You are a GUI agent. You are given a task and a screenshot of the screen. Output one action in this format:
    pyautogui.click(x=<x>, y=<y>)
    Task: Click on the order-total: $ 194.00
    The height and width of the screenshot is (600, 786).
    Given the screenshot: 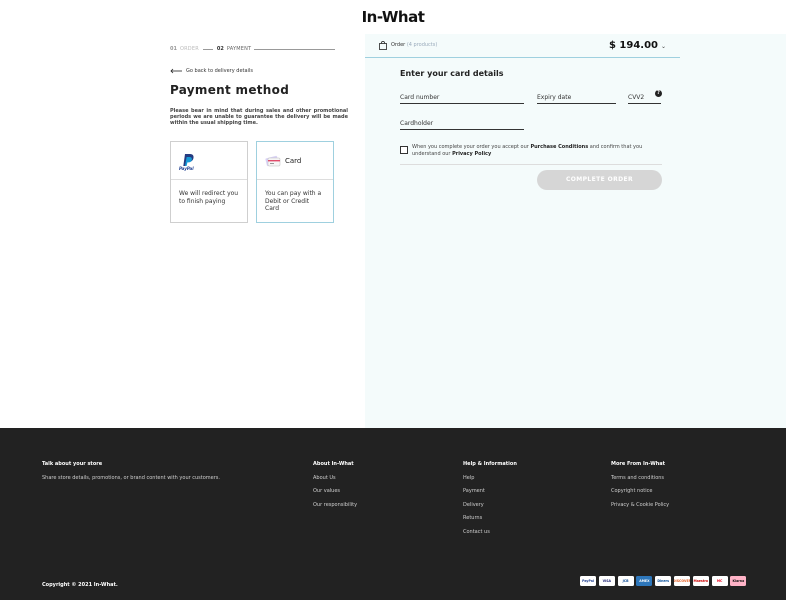 What is the action you would take?
    pyautogui.click(x=633, y=45)
    